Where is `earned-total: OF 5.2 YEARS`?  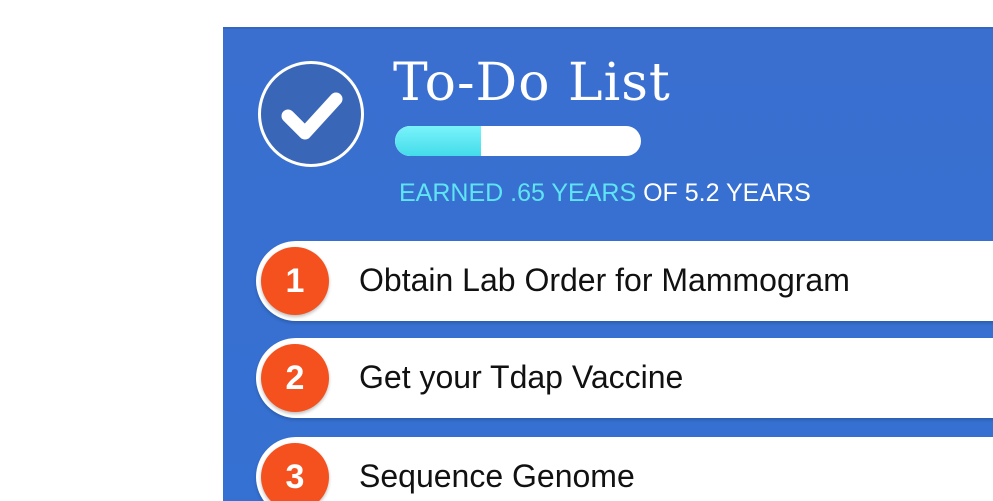
earned-total: OF 5.2 YEARS is located at coordinates (723, 193).